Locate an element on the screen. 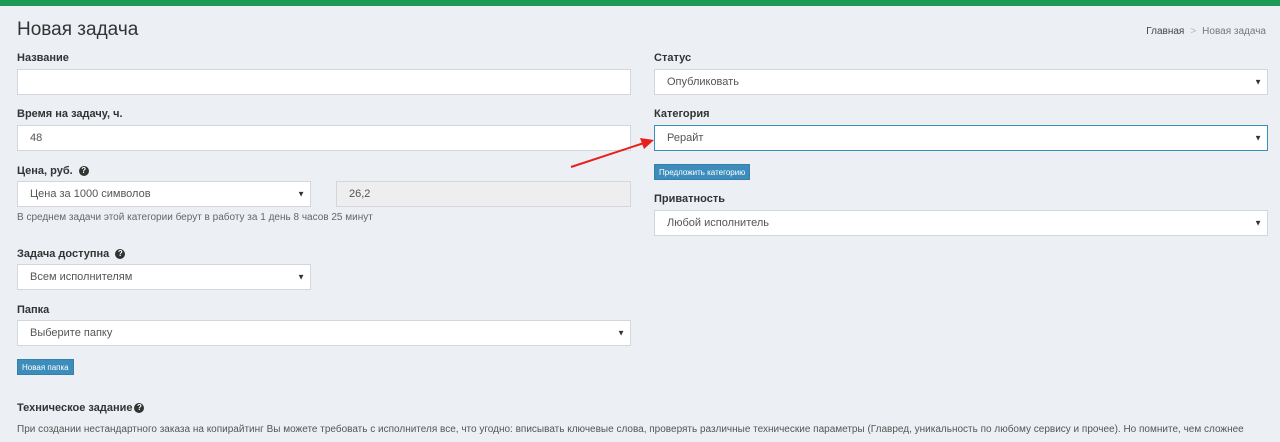  time-input: 48 is located at coordinates (324, 138).